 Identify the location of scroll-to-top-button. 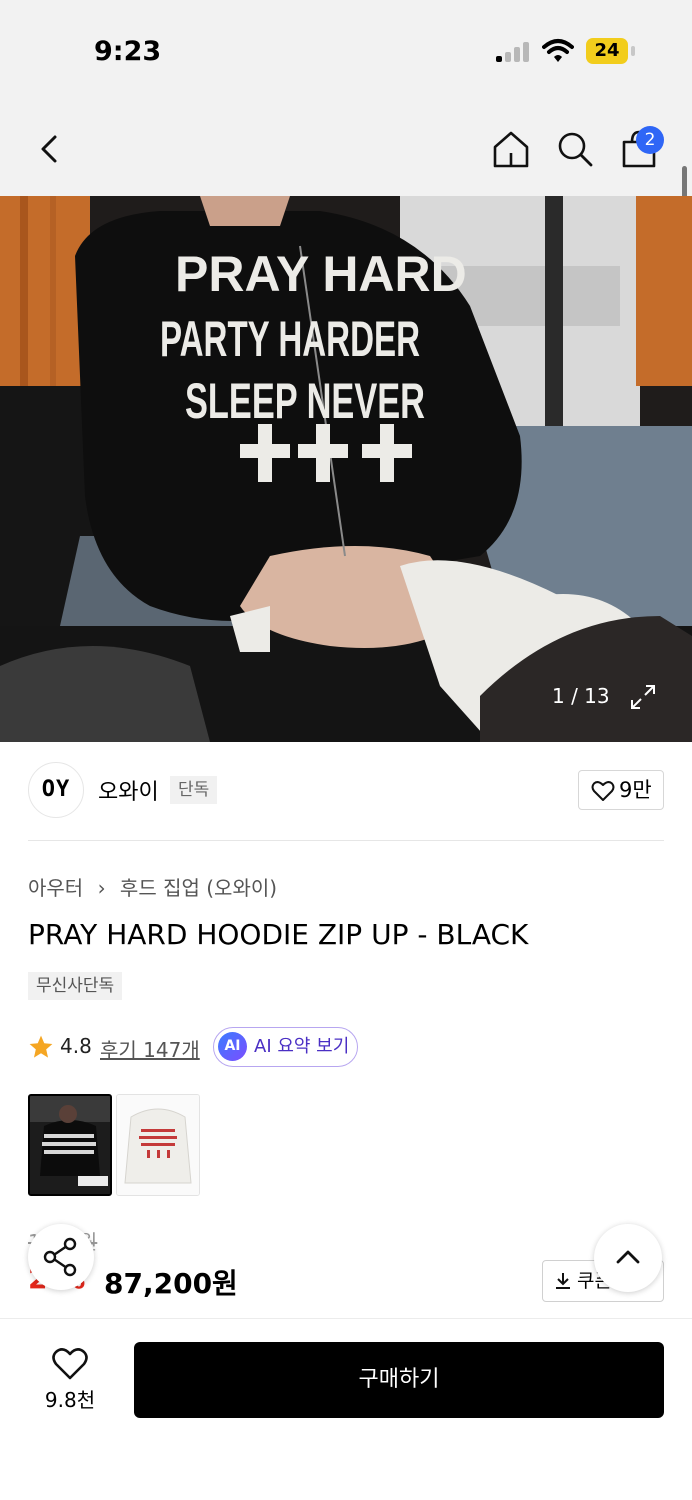
(628, 1258).